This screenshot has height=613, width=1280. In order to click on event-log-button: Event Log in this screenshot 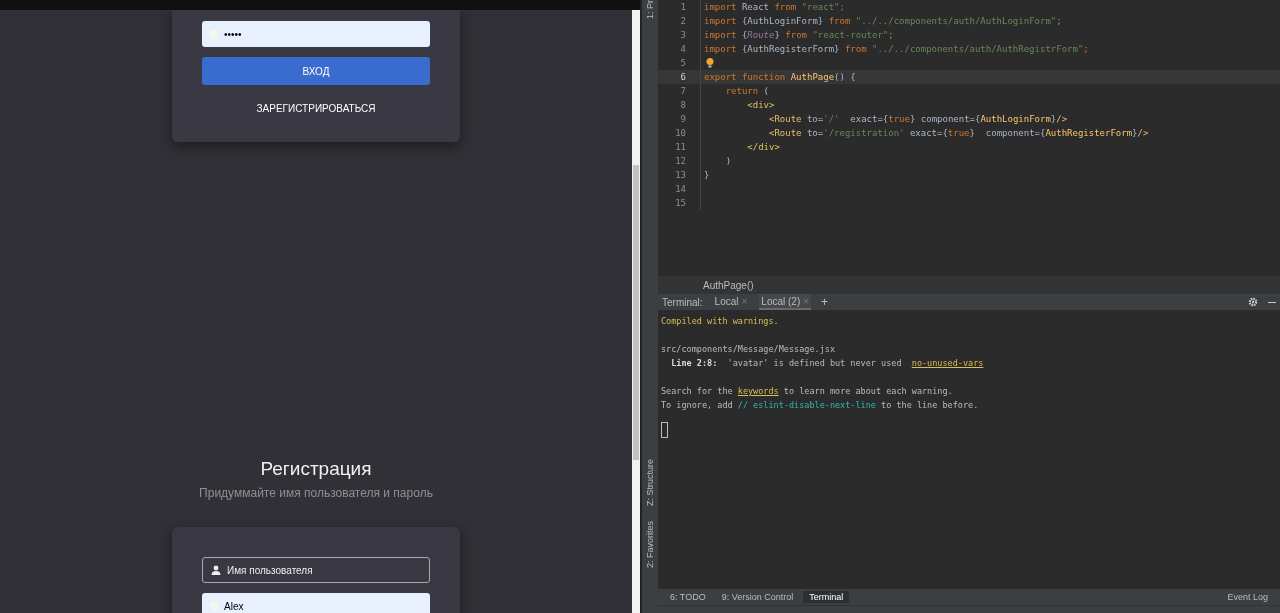, I will do `click(1247, 597)`.